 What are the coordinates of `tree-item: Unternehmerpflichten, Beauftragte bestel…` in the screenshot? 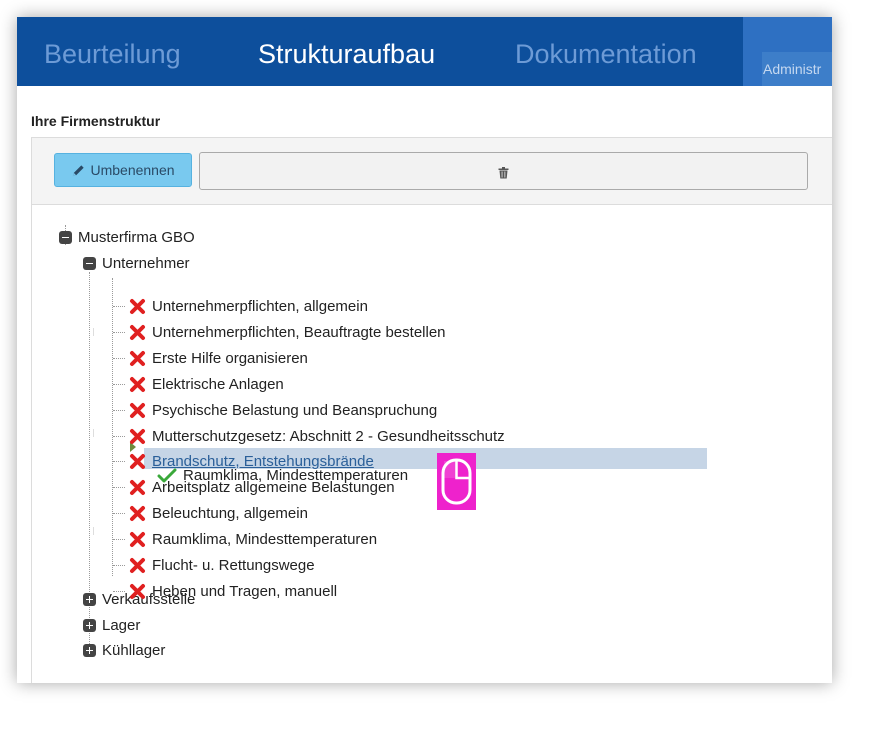 It's located at (287, 332).